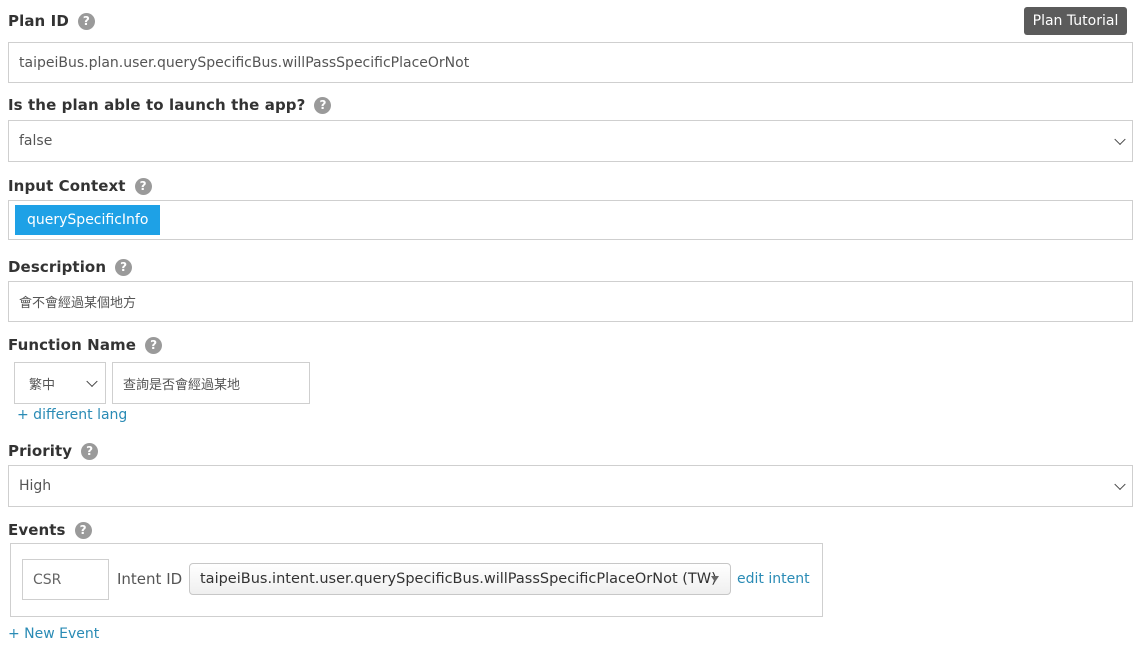 This screenshot has height=648, width=1136. What do you see at coordinates (36, 141) in the screenshot?
I see `launch-app-selected: false` at bounding box center [36, 141].